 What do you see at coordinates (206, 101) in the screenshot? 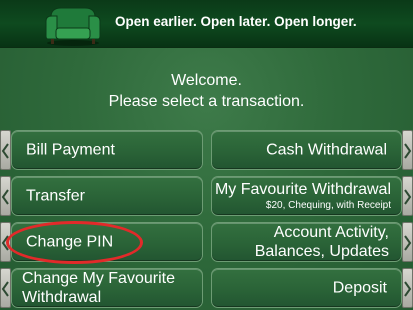
I see `welcome-line-2: Please select a transaction.` at bounding box center [206, 101].